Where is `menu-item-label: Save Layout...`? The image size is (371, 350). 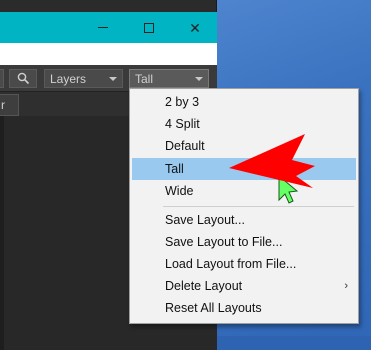 menu-item-label: Save Layout... is located at coordinates (205, 220).